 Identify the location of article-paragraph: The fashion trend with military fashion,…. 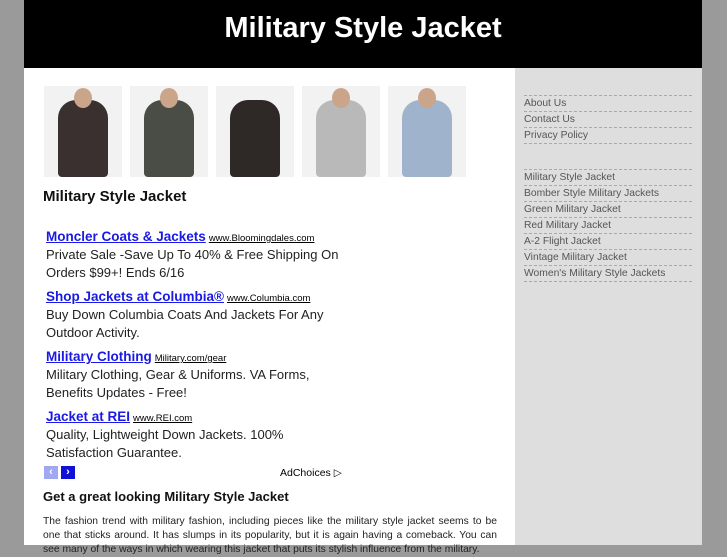
(270, 535).